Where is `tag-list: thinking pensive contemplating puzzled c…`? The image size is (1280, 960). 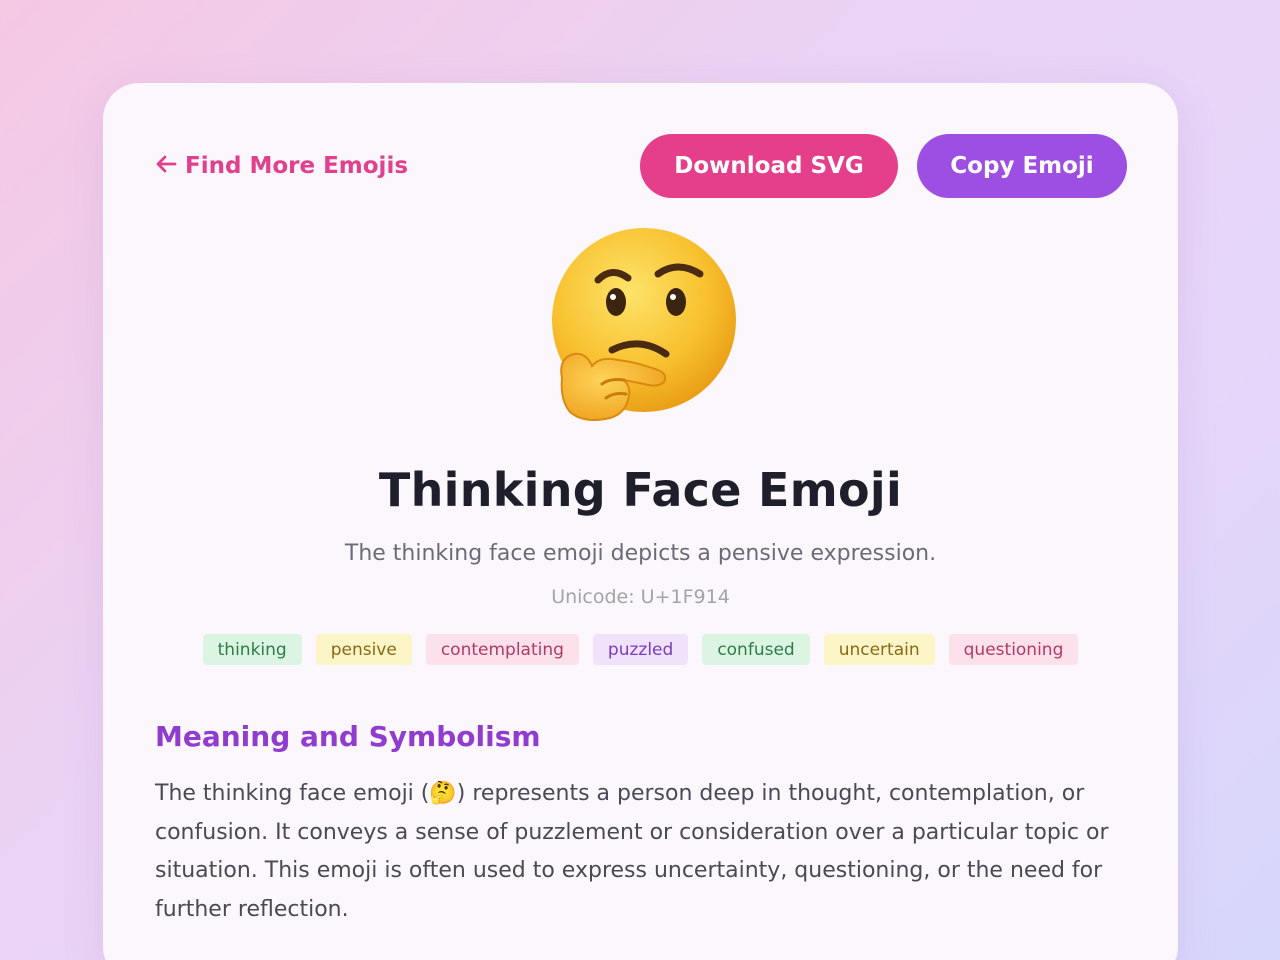 tag-list: thinking pensive contemplating puzzled c… is located at coordinates (640, 649).